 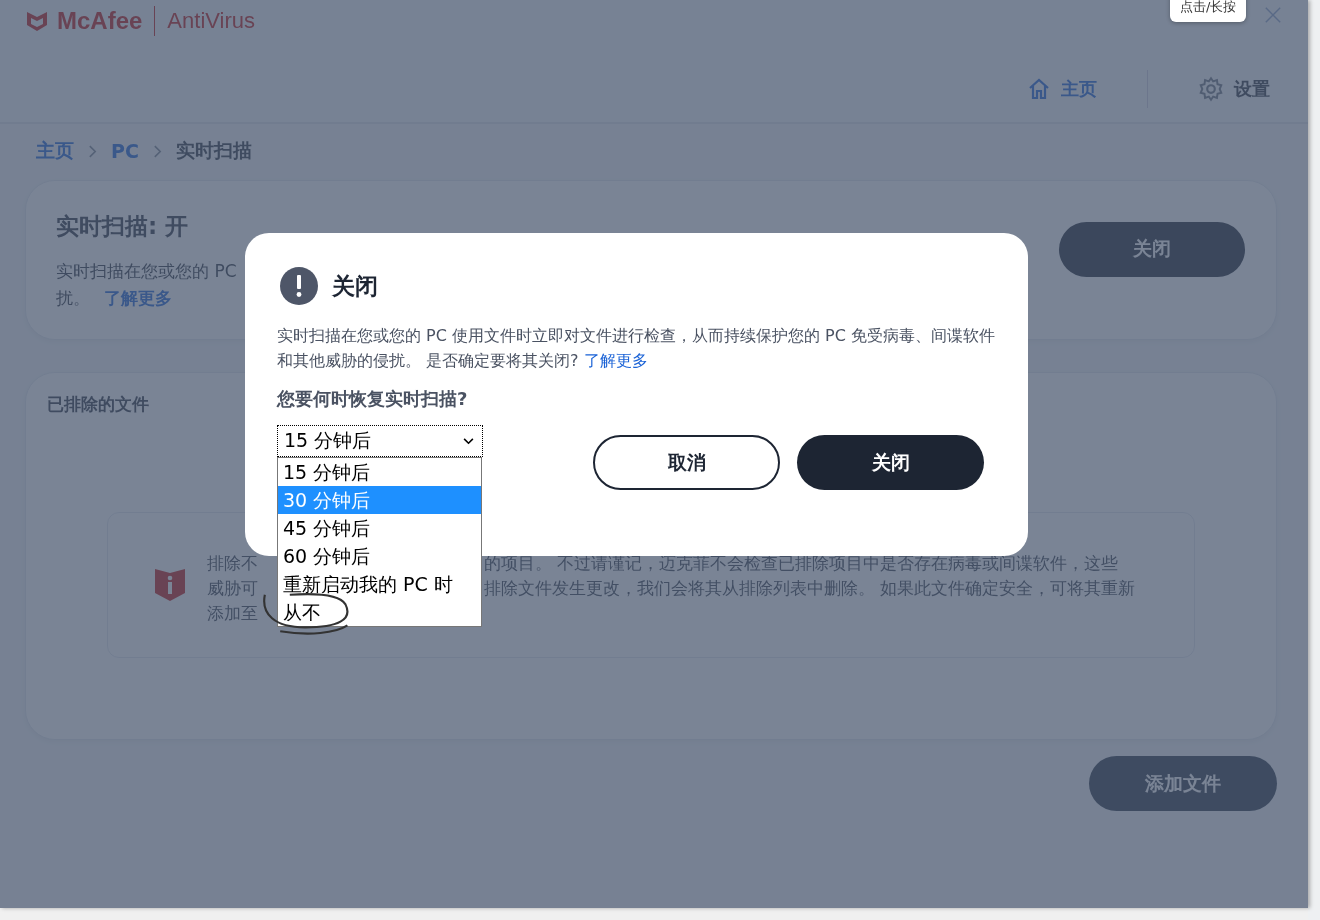 I want to click on question-label: 您要何时恢复实时扫描?, so click(x=373, y=399).